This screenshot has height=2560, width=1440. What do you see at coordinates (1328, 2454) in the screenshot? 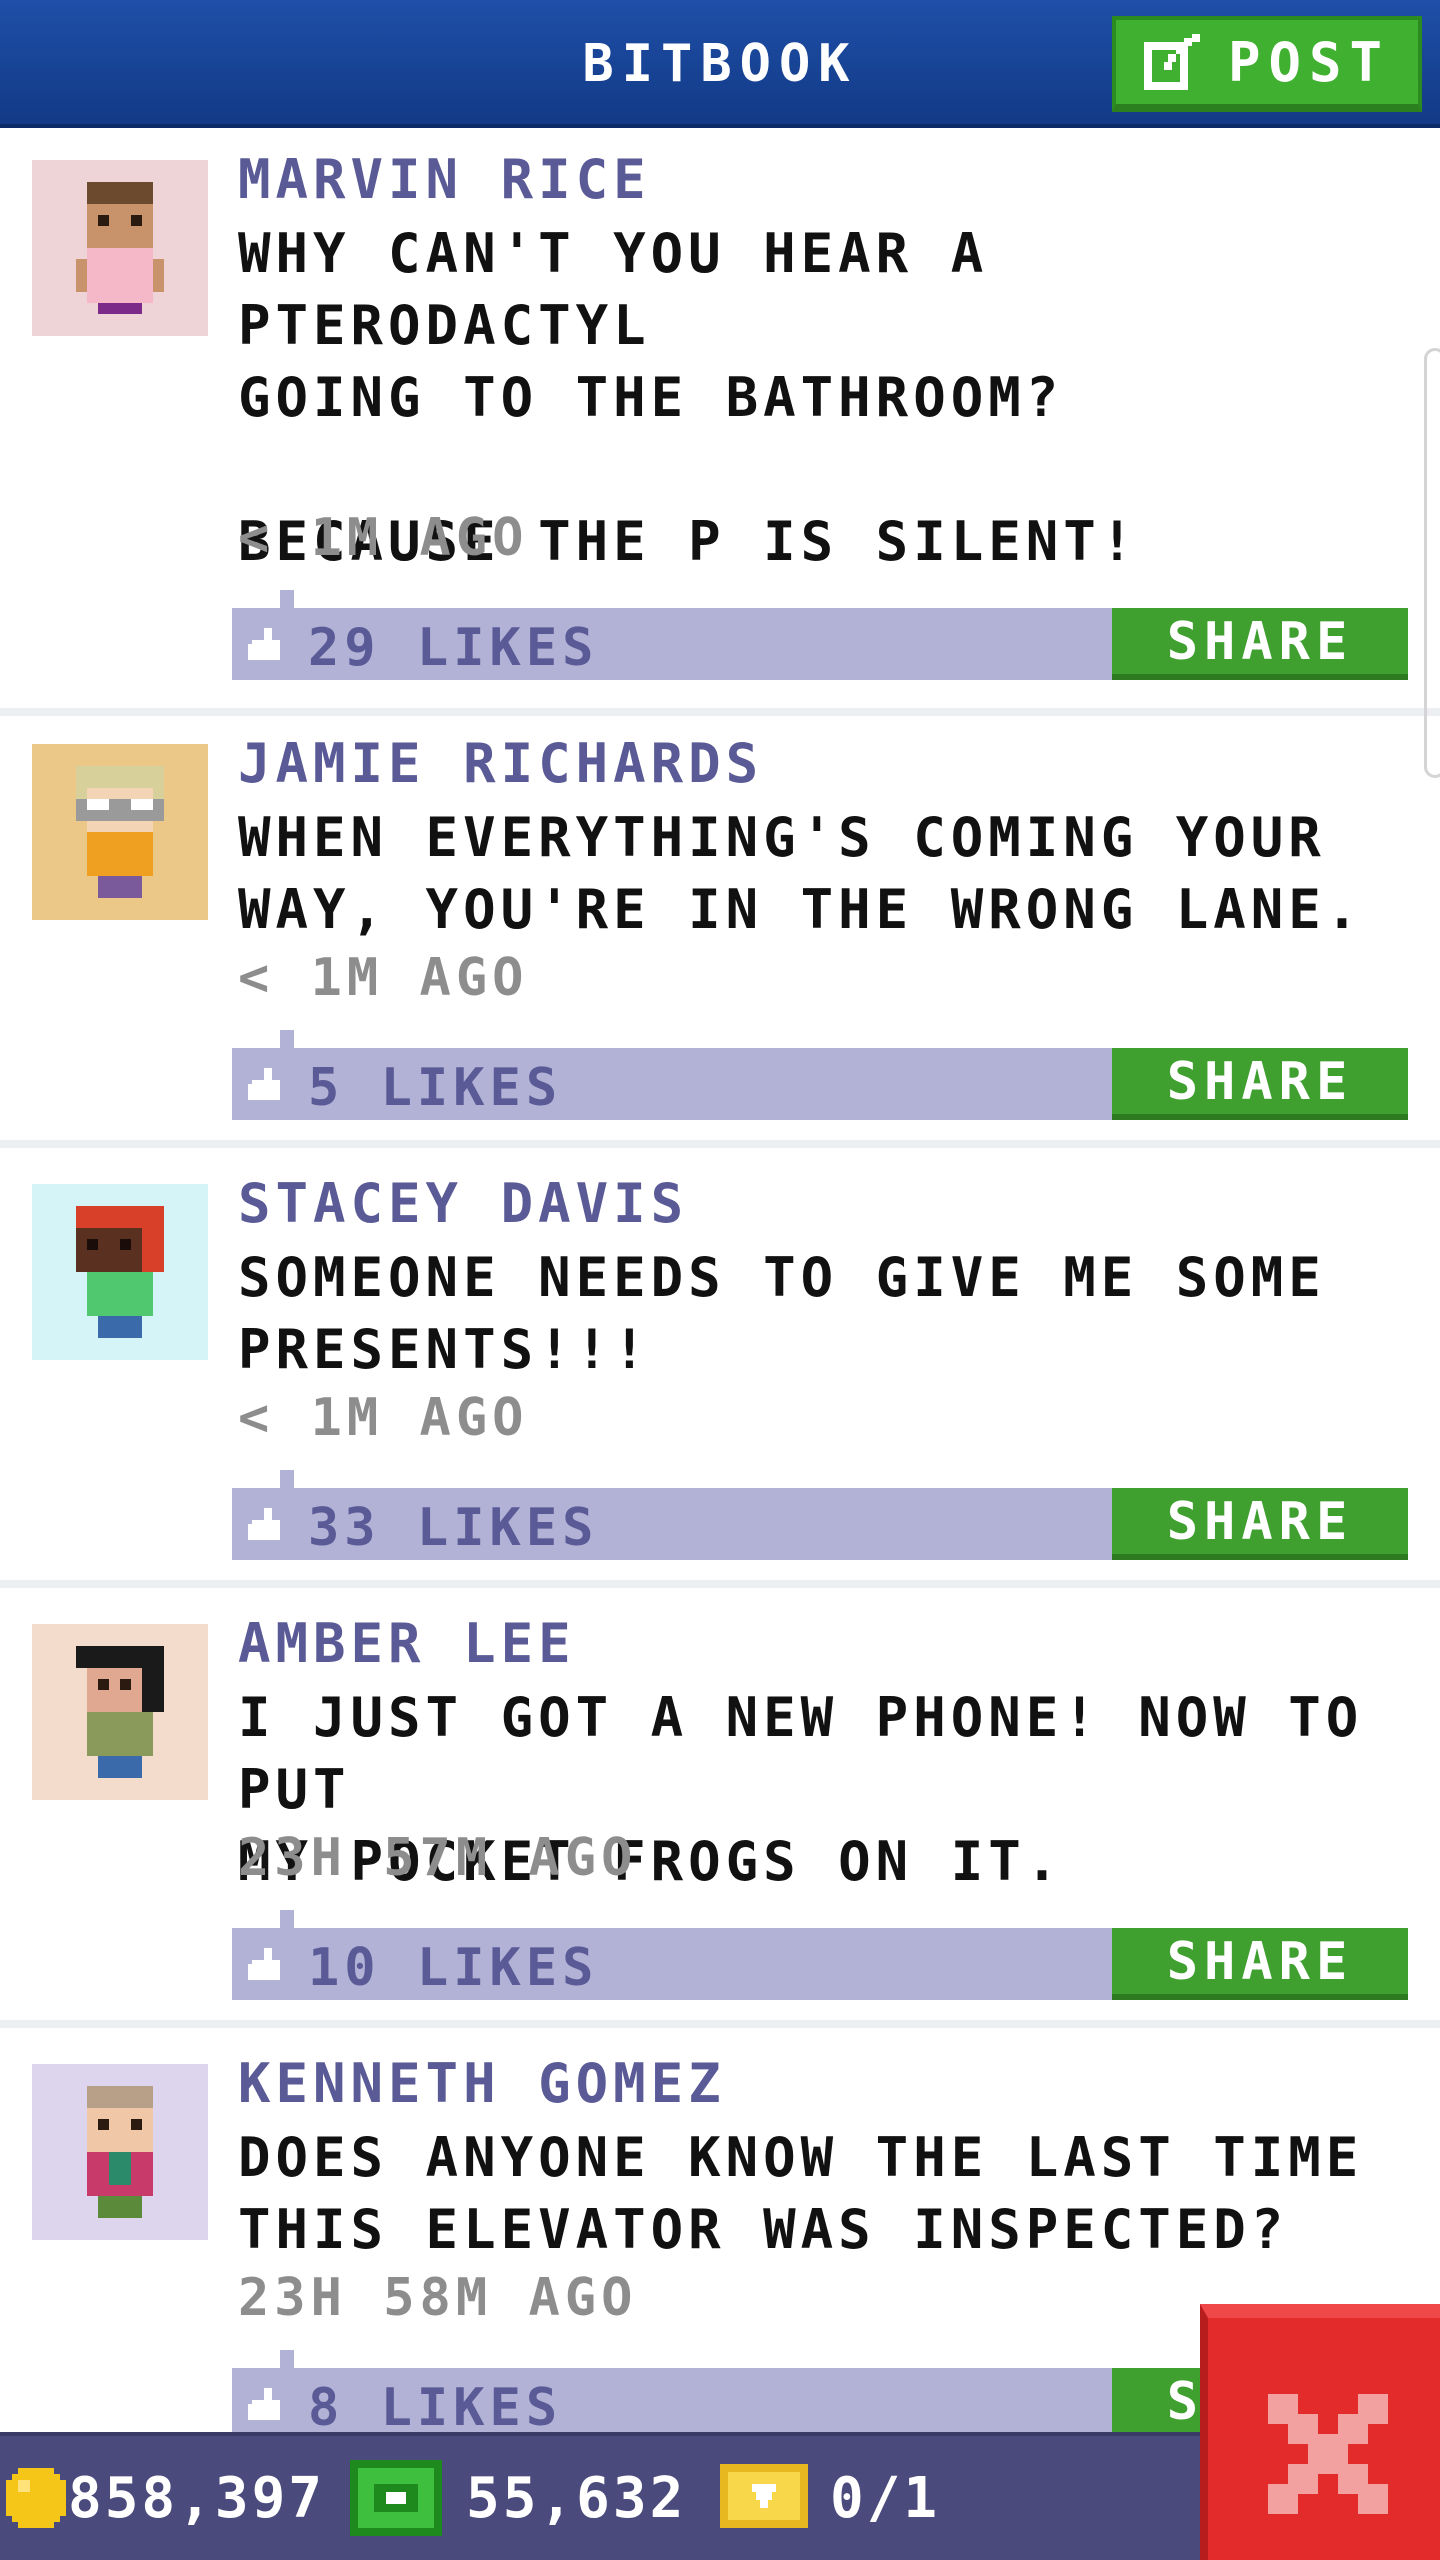
I see `close-icon` at bounding box center [1328, 2454].